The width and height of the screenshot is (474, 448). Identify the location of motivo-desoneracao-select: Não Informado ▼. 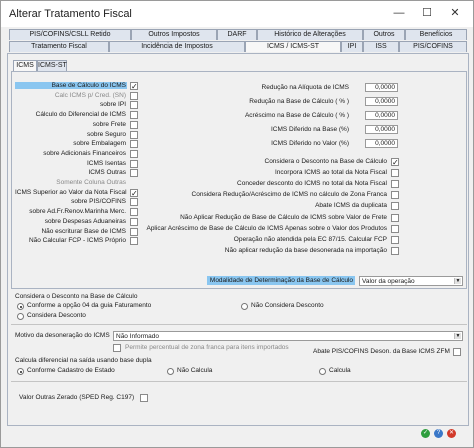
(288, 336).